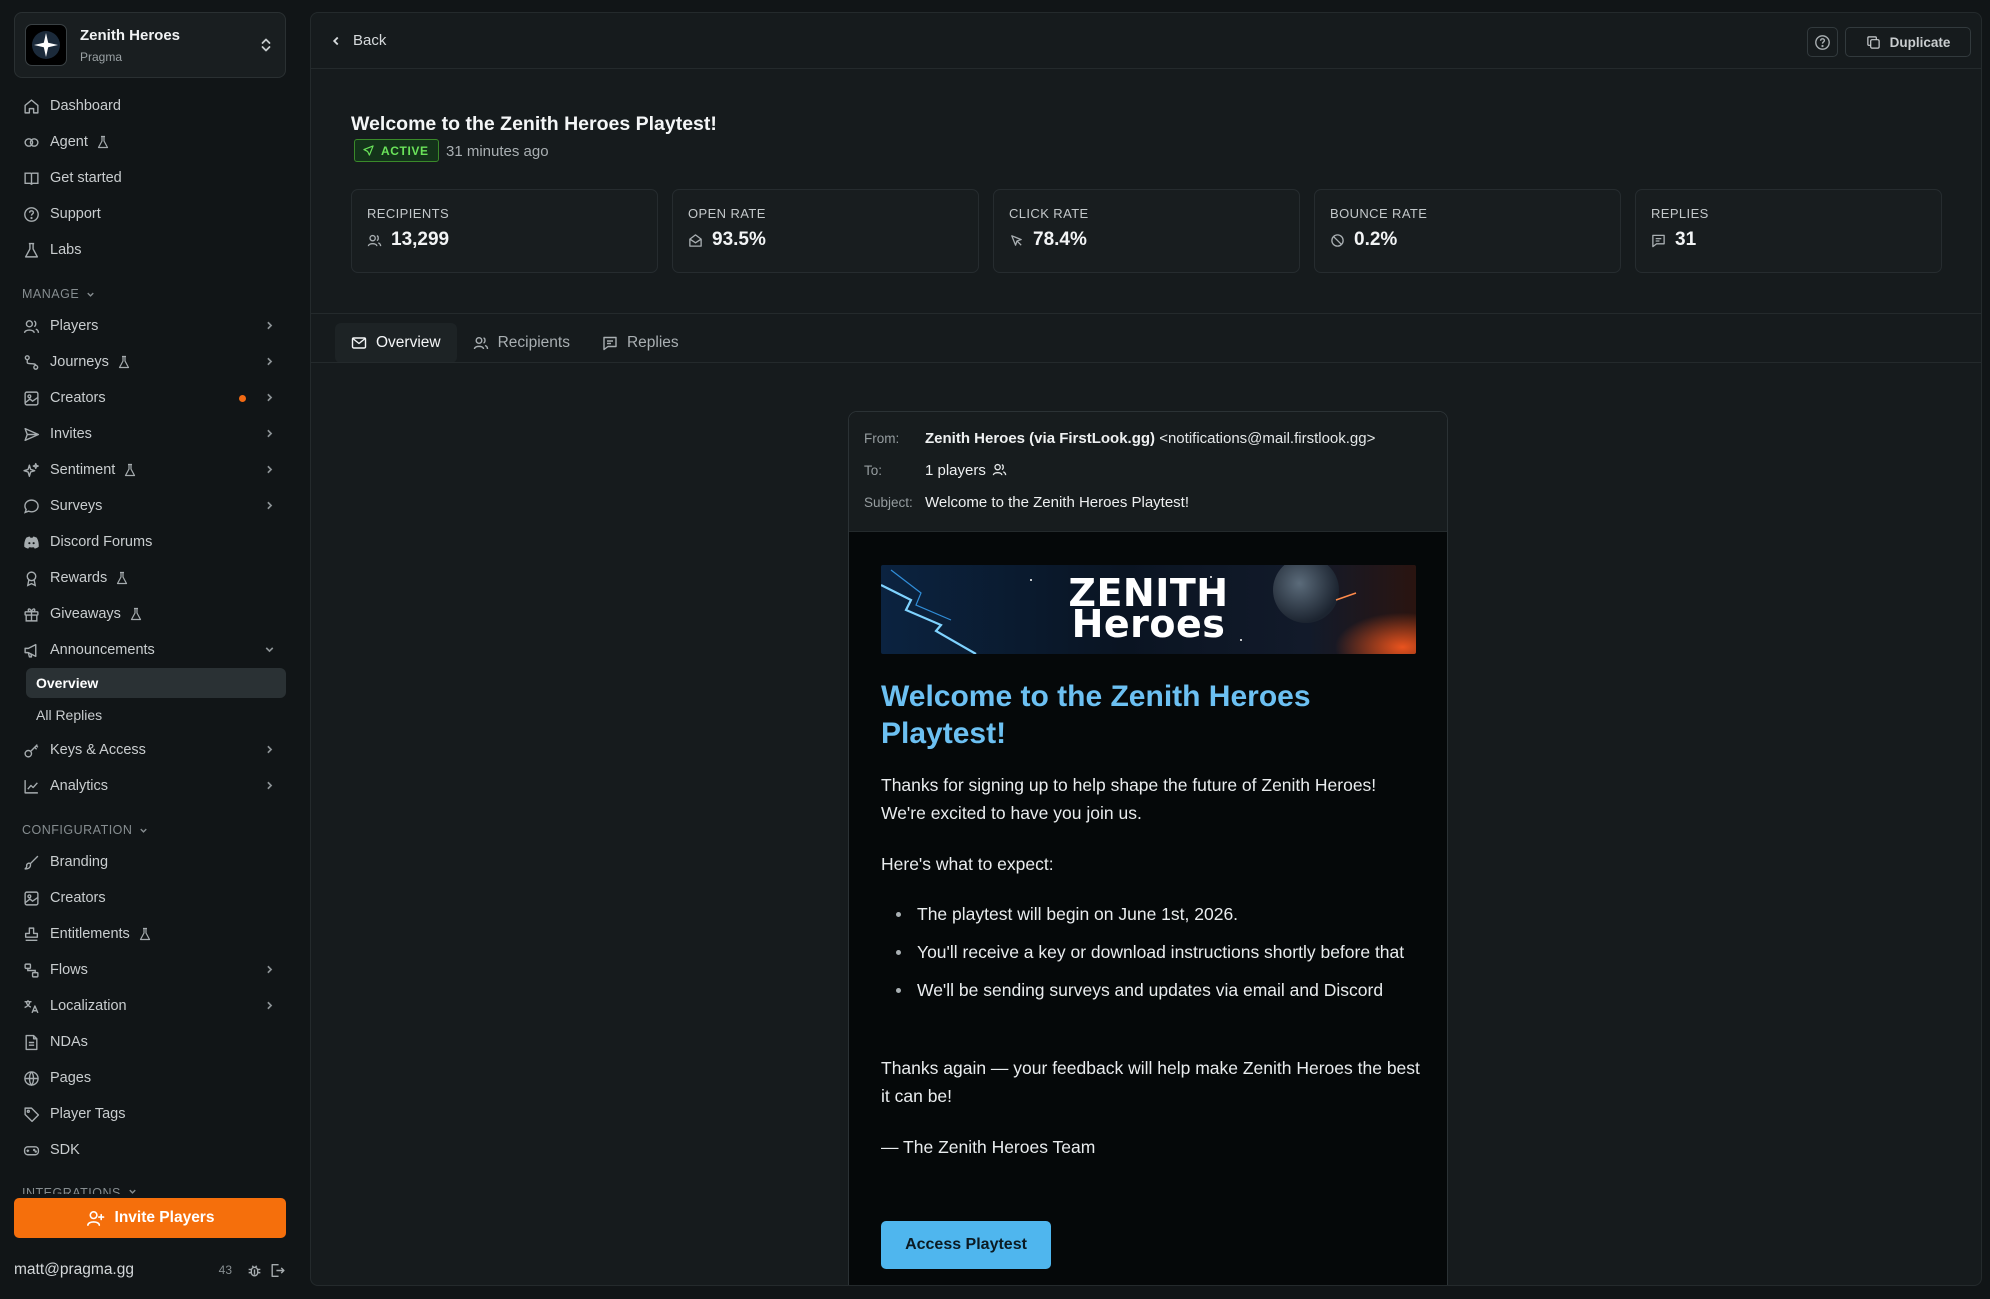  What do you see at coordinates (408, 213) in the screenshot?
I see `stat-label: RECIPIENTS` at bounding box center [408, 213].